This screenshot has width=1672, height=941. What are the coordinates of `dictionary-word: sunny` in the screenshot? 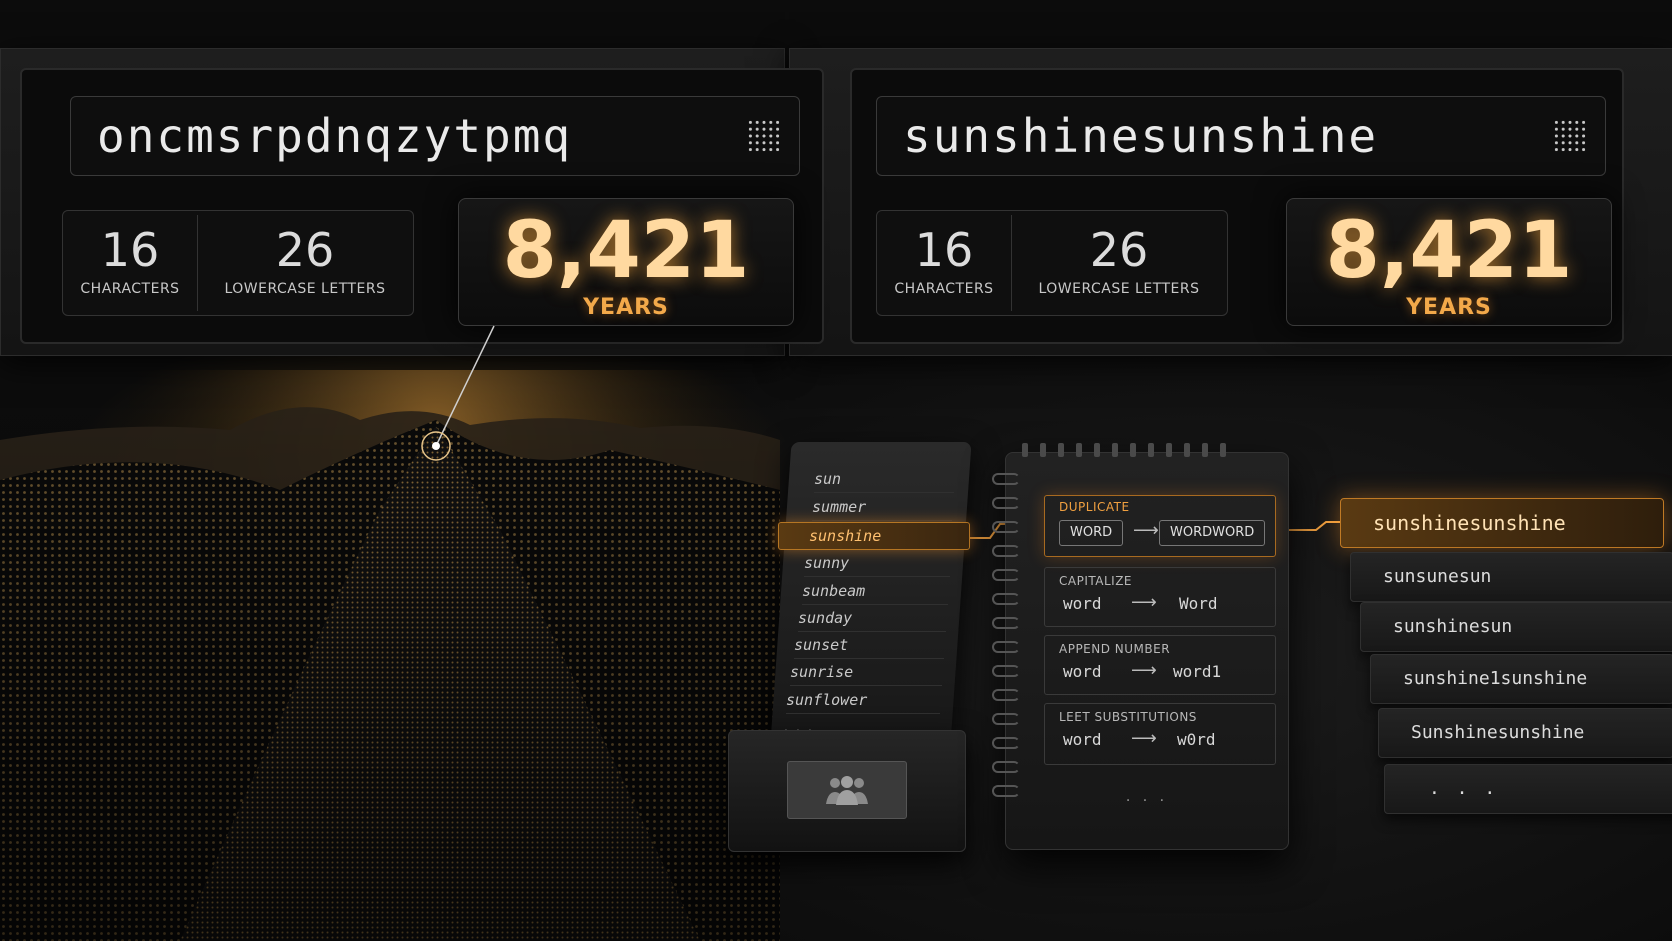 It's located at (877, 563).